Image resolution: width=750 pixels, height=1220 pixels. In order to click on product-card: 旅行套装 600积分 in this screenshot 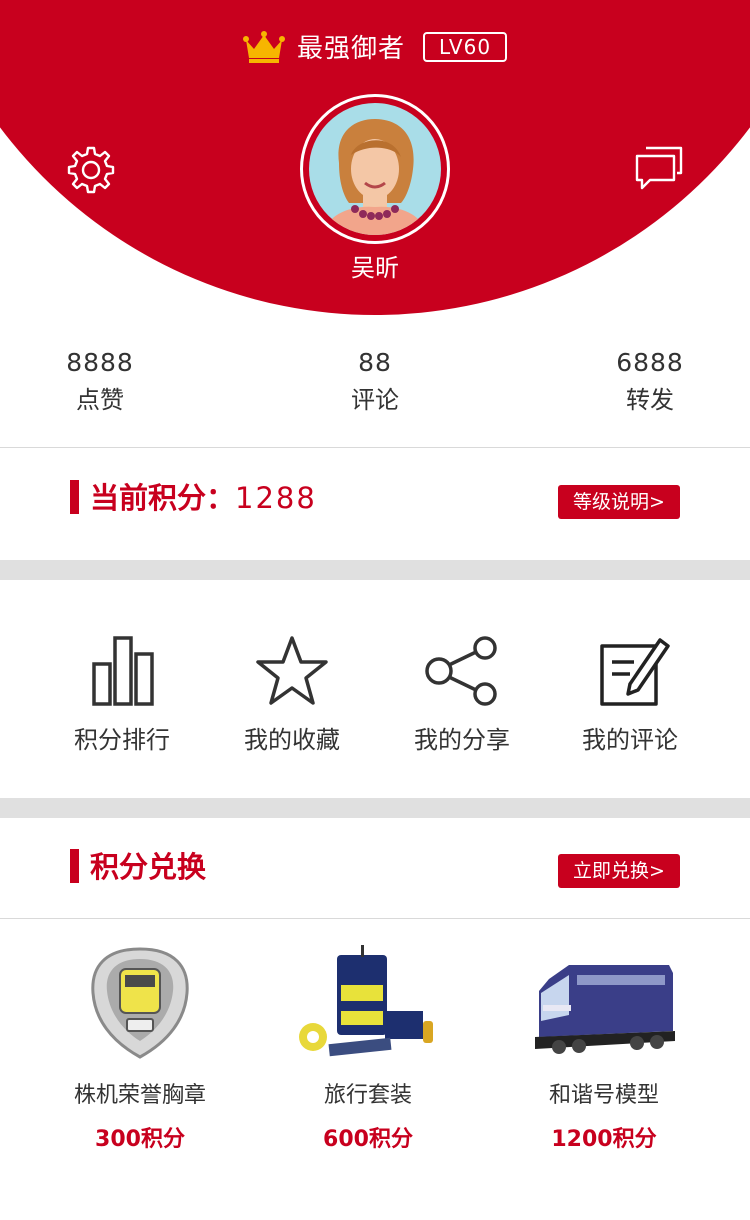, I will do `click(368, 1049)`.